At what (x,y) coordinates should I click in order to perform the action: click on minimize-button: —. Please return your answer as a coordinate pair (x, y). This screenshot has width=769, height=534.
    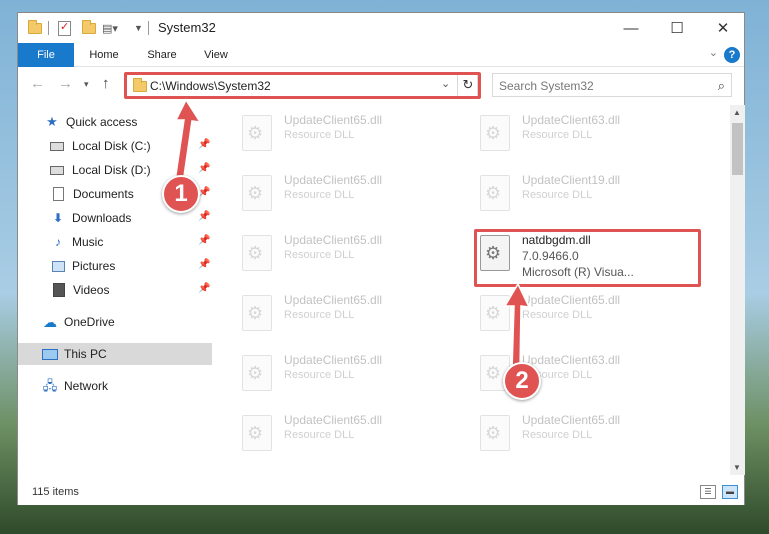
    Looking at the image, I should click on (631, 28).